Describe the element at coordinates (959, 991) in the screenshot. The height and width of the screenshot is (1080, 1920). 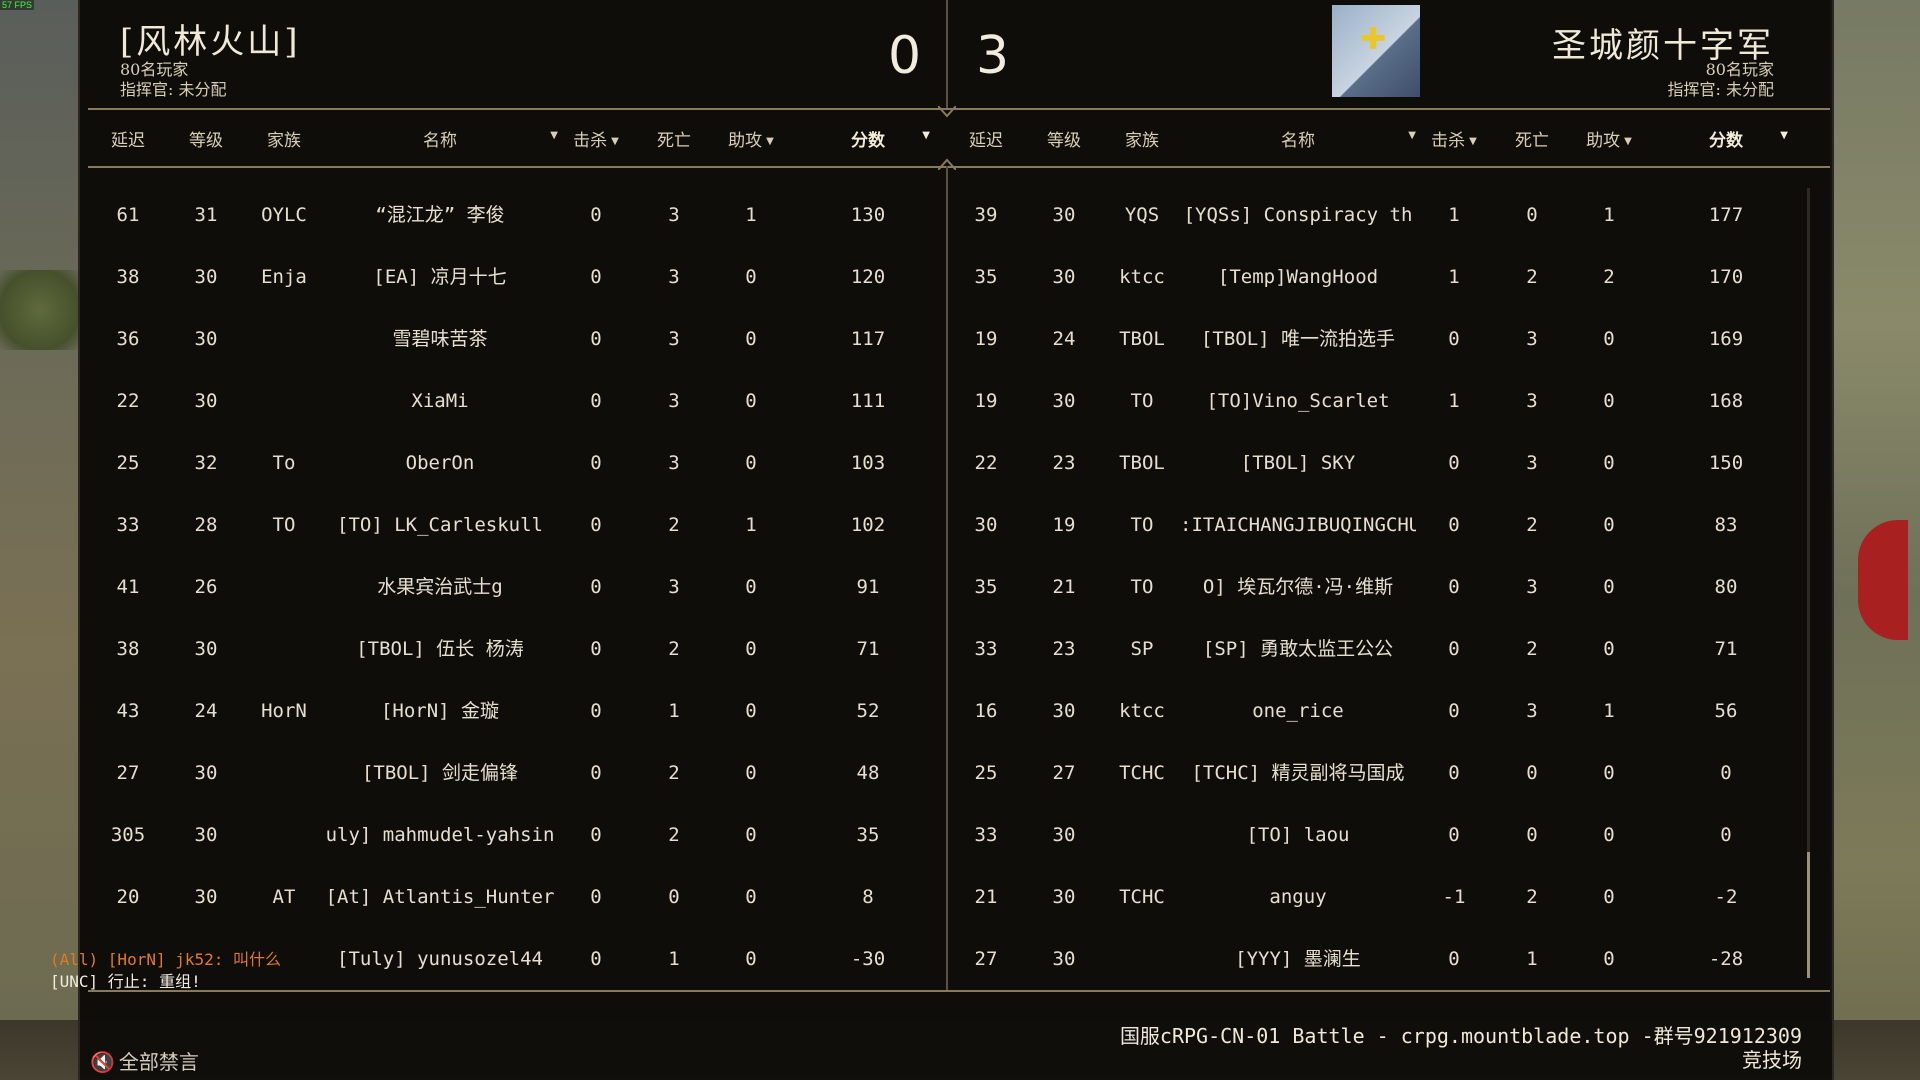
I see `table-bottom-rule` at that location.